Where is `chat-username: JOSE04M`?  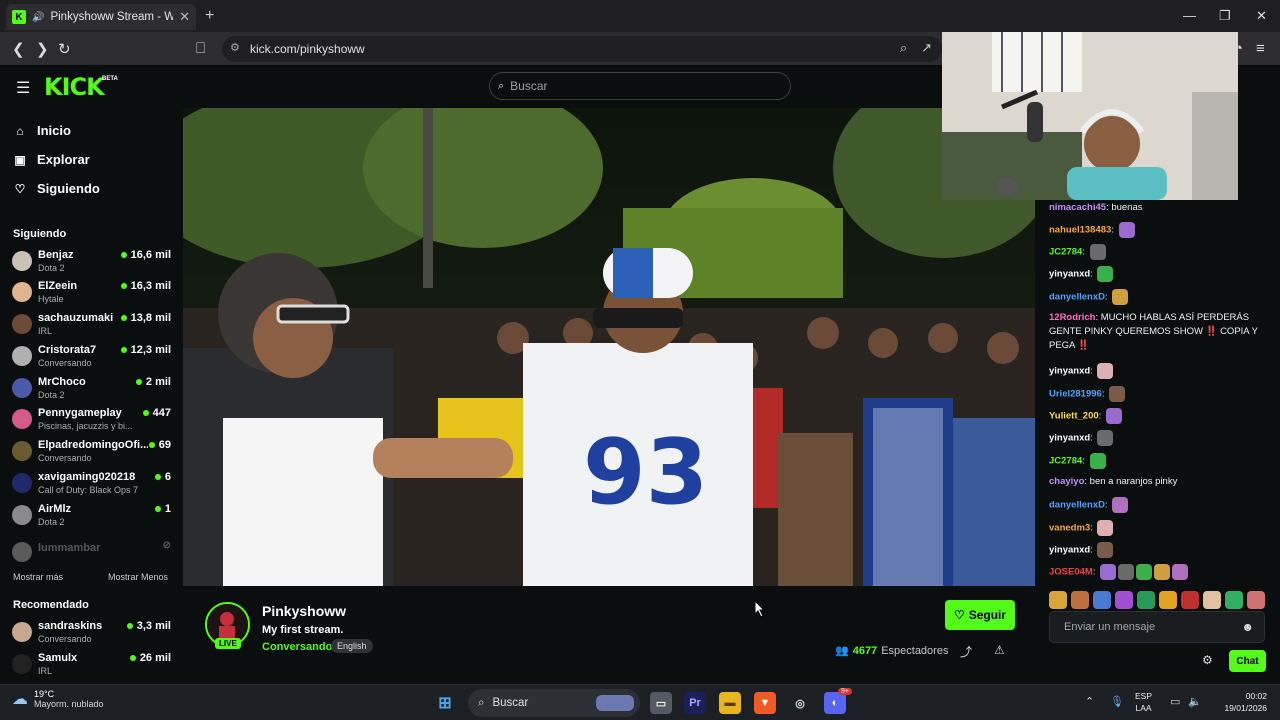 chat-username: JOSE04M is located at coordinates (1071, 572).